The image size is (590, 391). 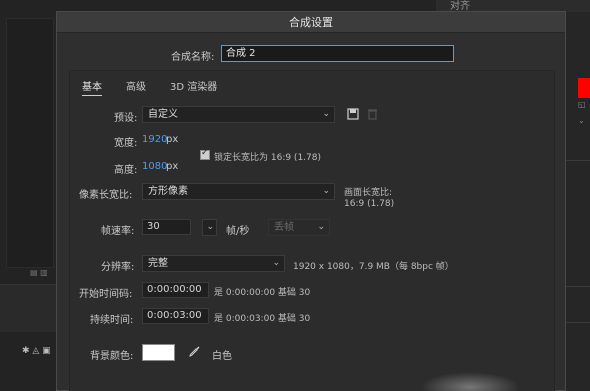 I want to click on timeline-tool-icons: ✱ ◬ ▣, so click(x=39, y=353).